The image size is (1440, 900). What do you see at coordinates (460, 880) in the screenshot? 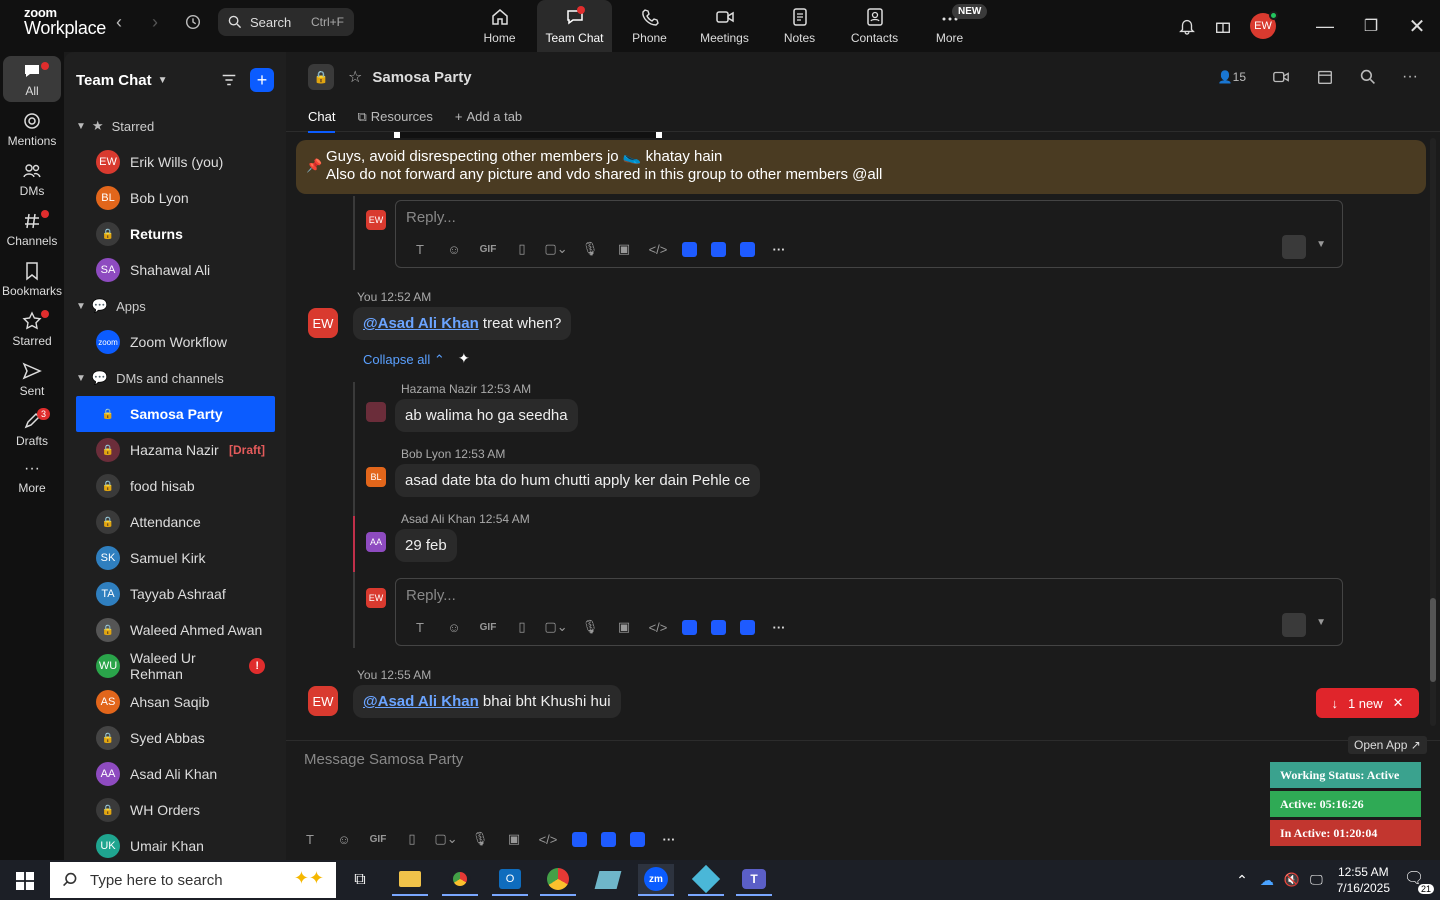
I see `chrome-icon` at bounding box center [460, 880].